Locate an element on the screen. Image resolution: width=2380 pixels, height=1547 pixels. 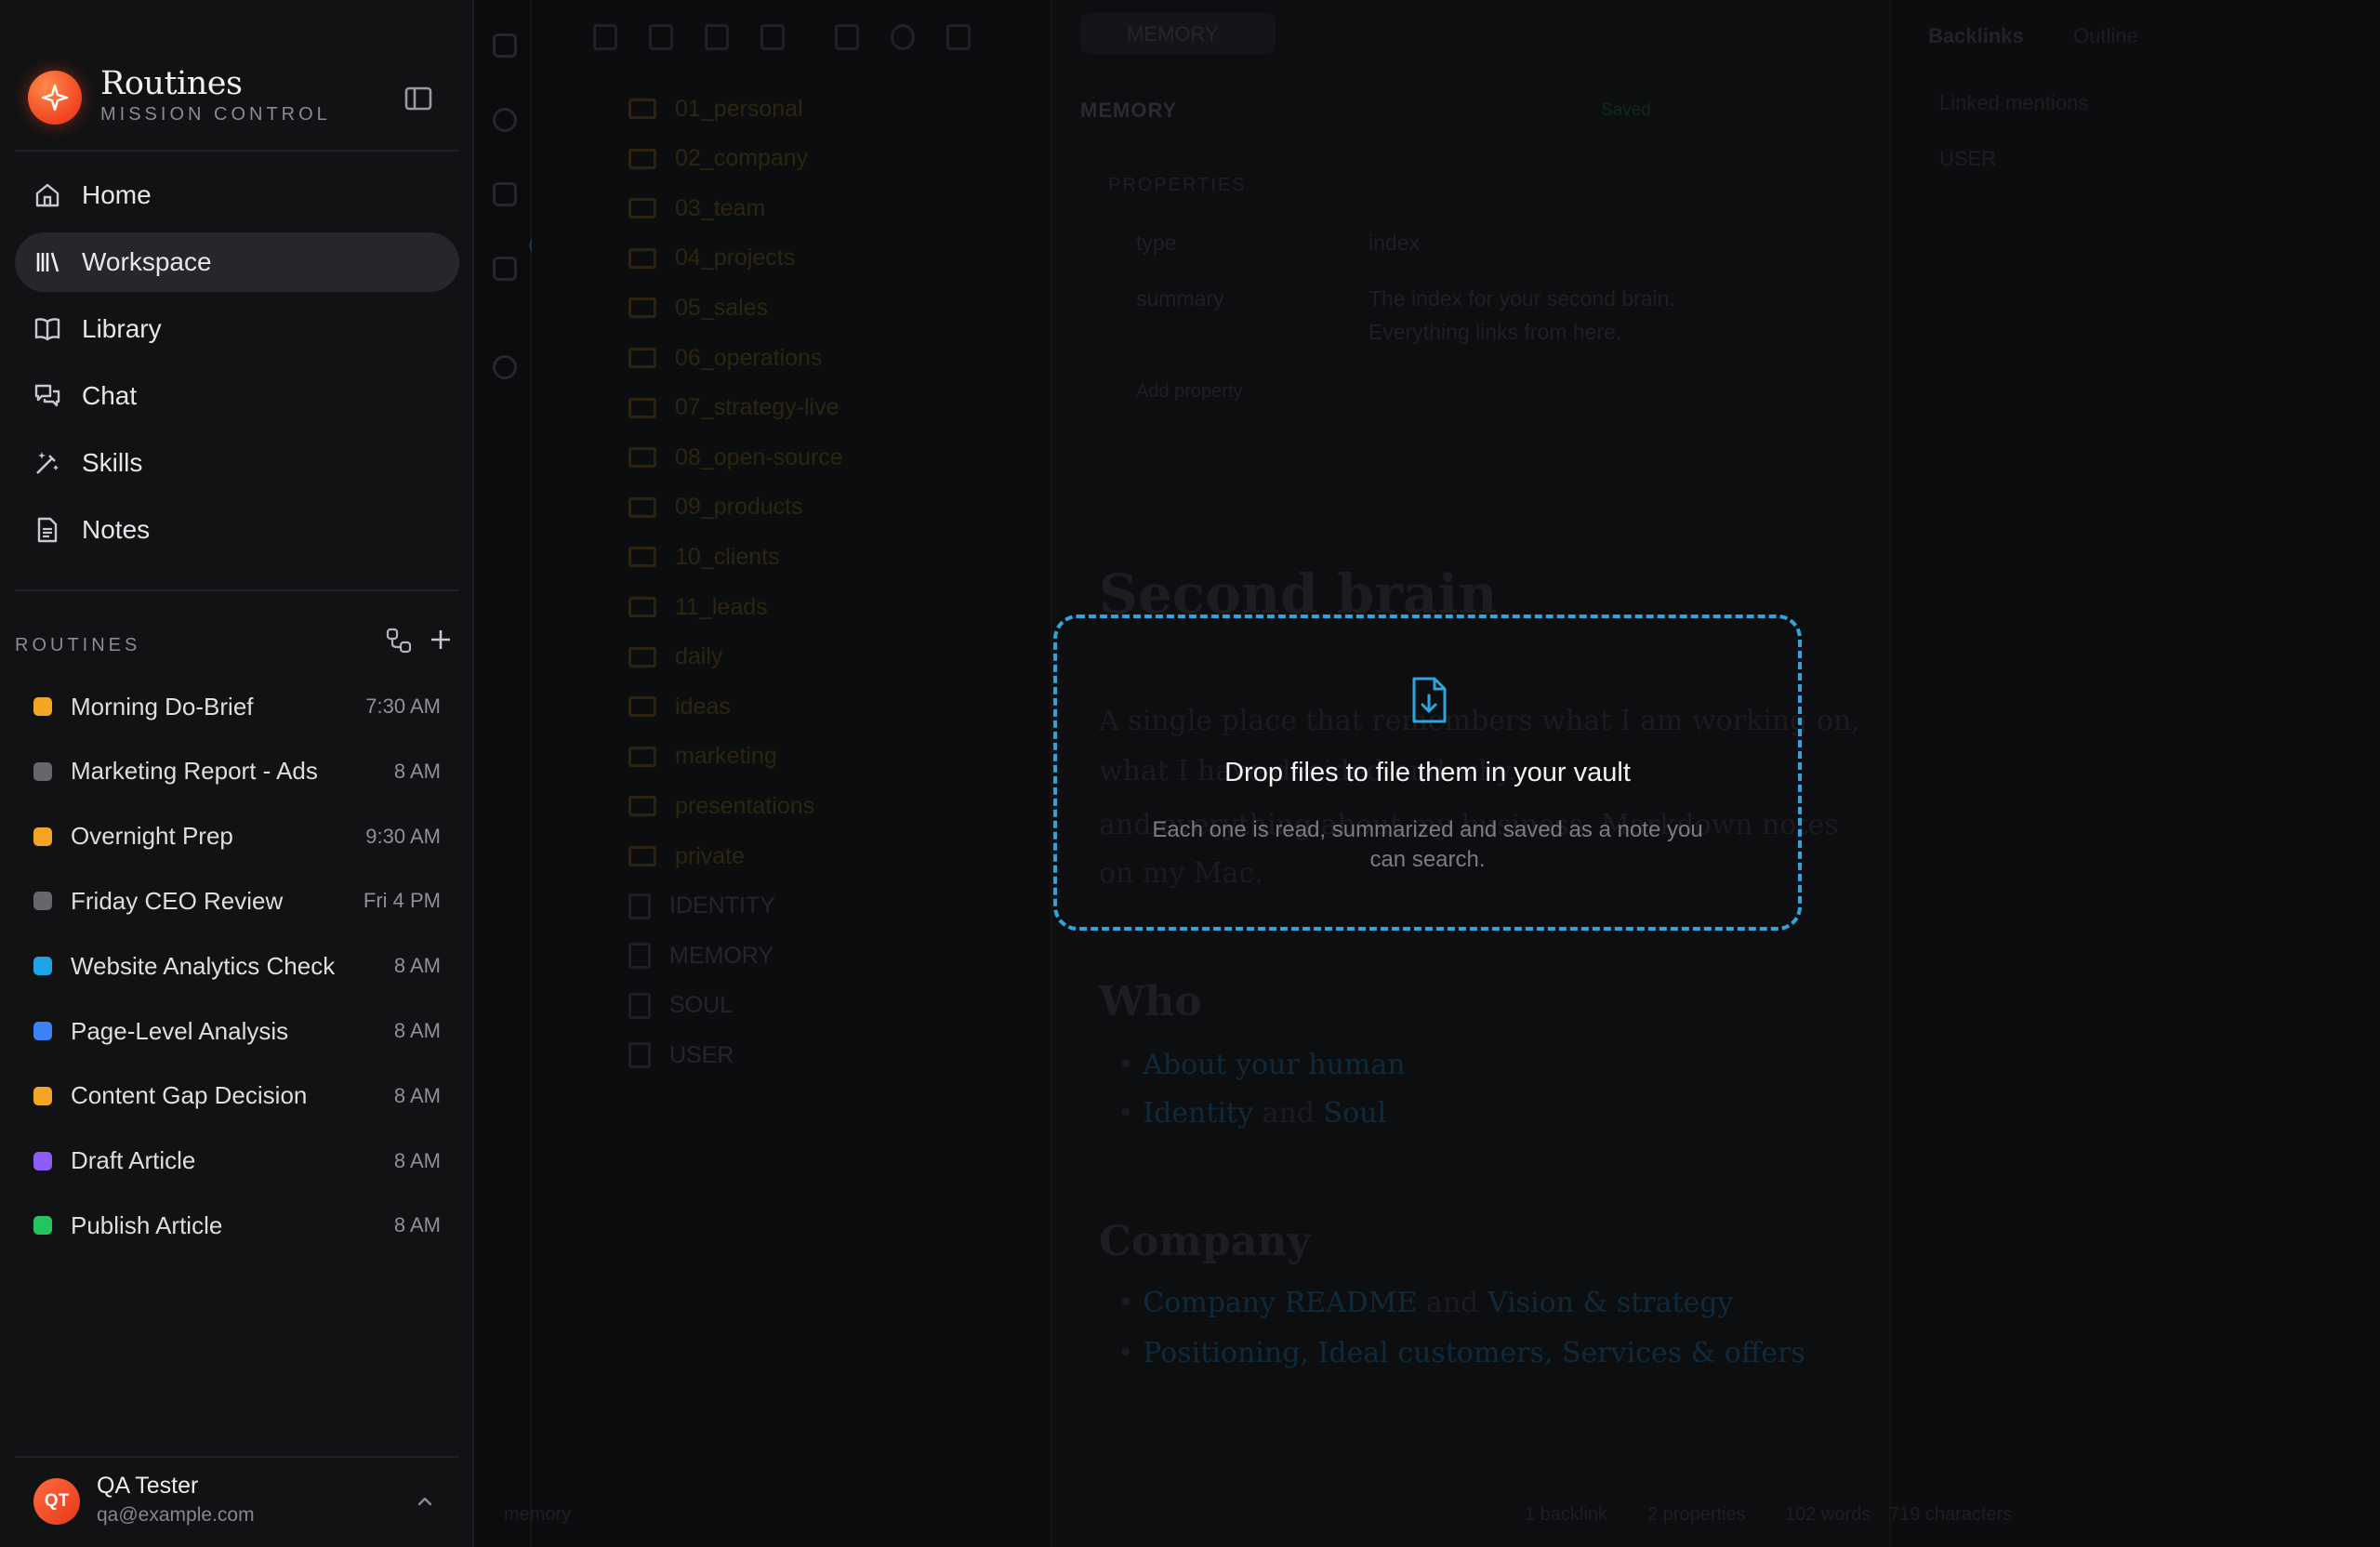
document-icon is located at coordinates (47, 530).